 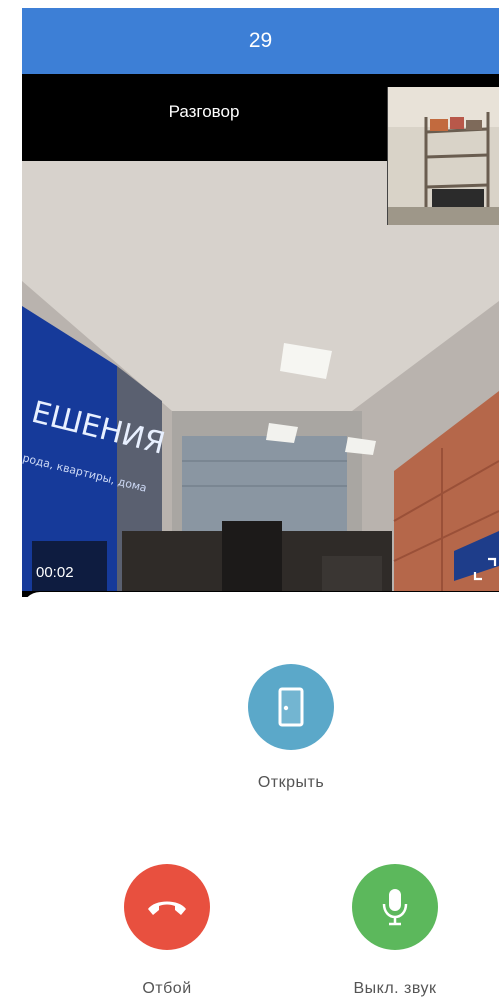 I want to click on call-status-label: Разговор, so click(x=204, y=111).